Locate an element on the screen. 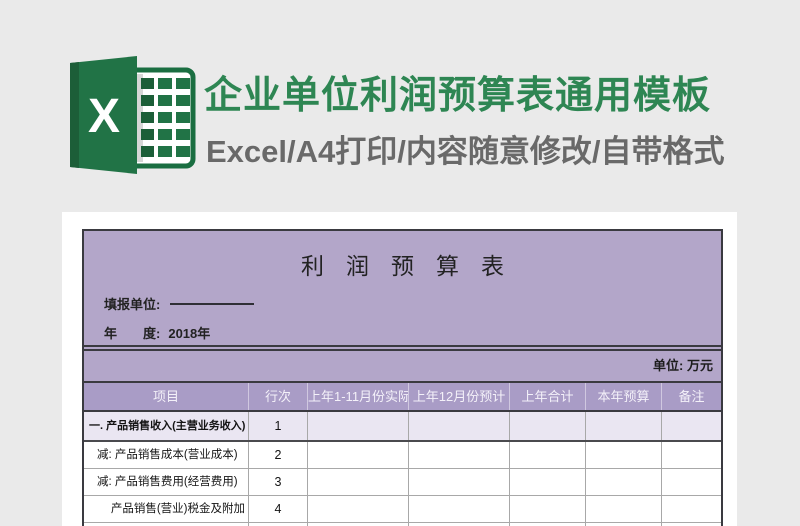  row-label: 减: 产品销售费用(经营费用) is located at coordinates (166, 482).